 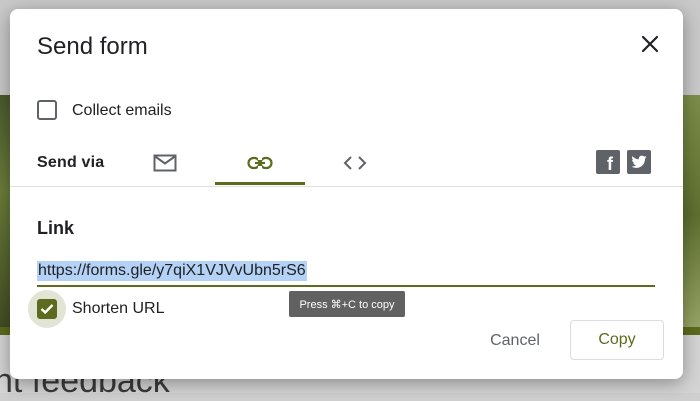 I want to click on shorten-url-checkbox, so click(x=47, y=309).